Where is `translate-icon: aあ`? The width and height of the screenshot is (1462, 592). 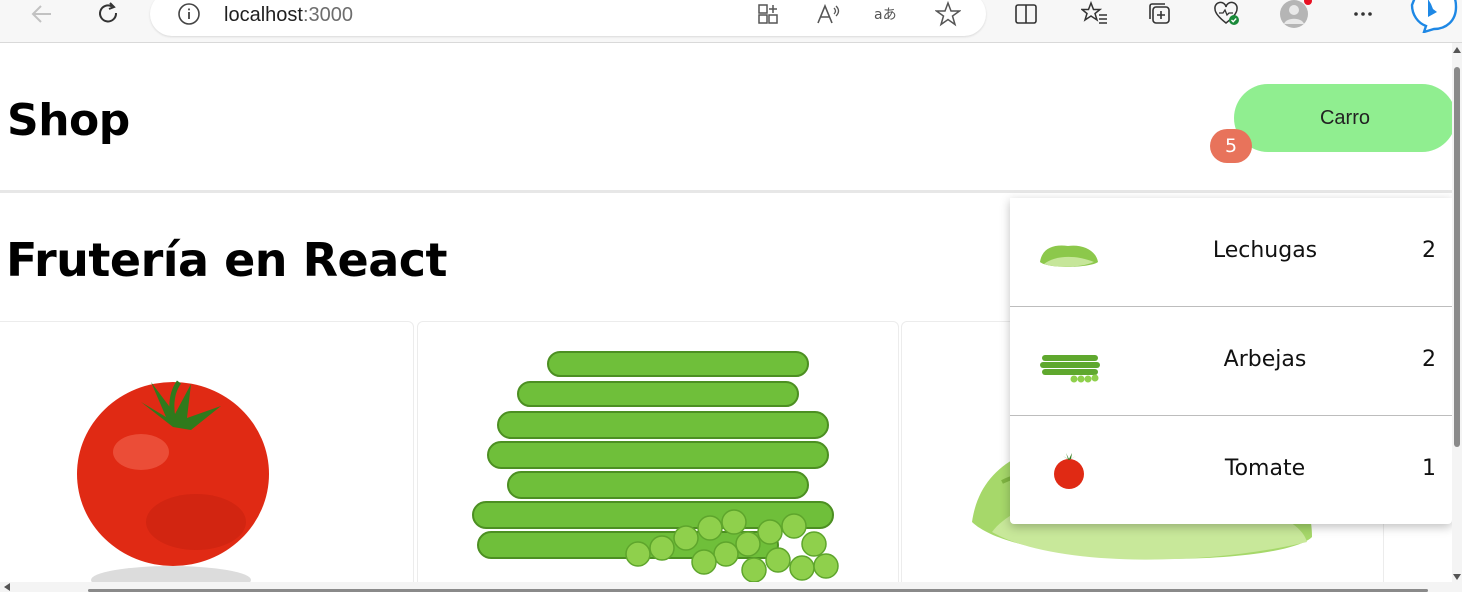 translate-icon: aあ is located at coordinates (888, 14).